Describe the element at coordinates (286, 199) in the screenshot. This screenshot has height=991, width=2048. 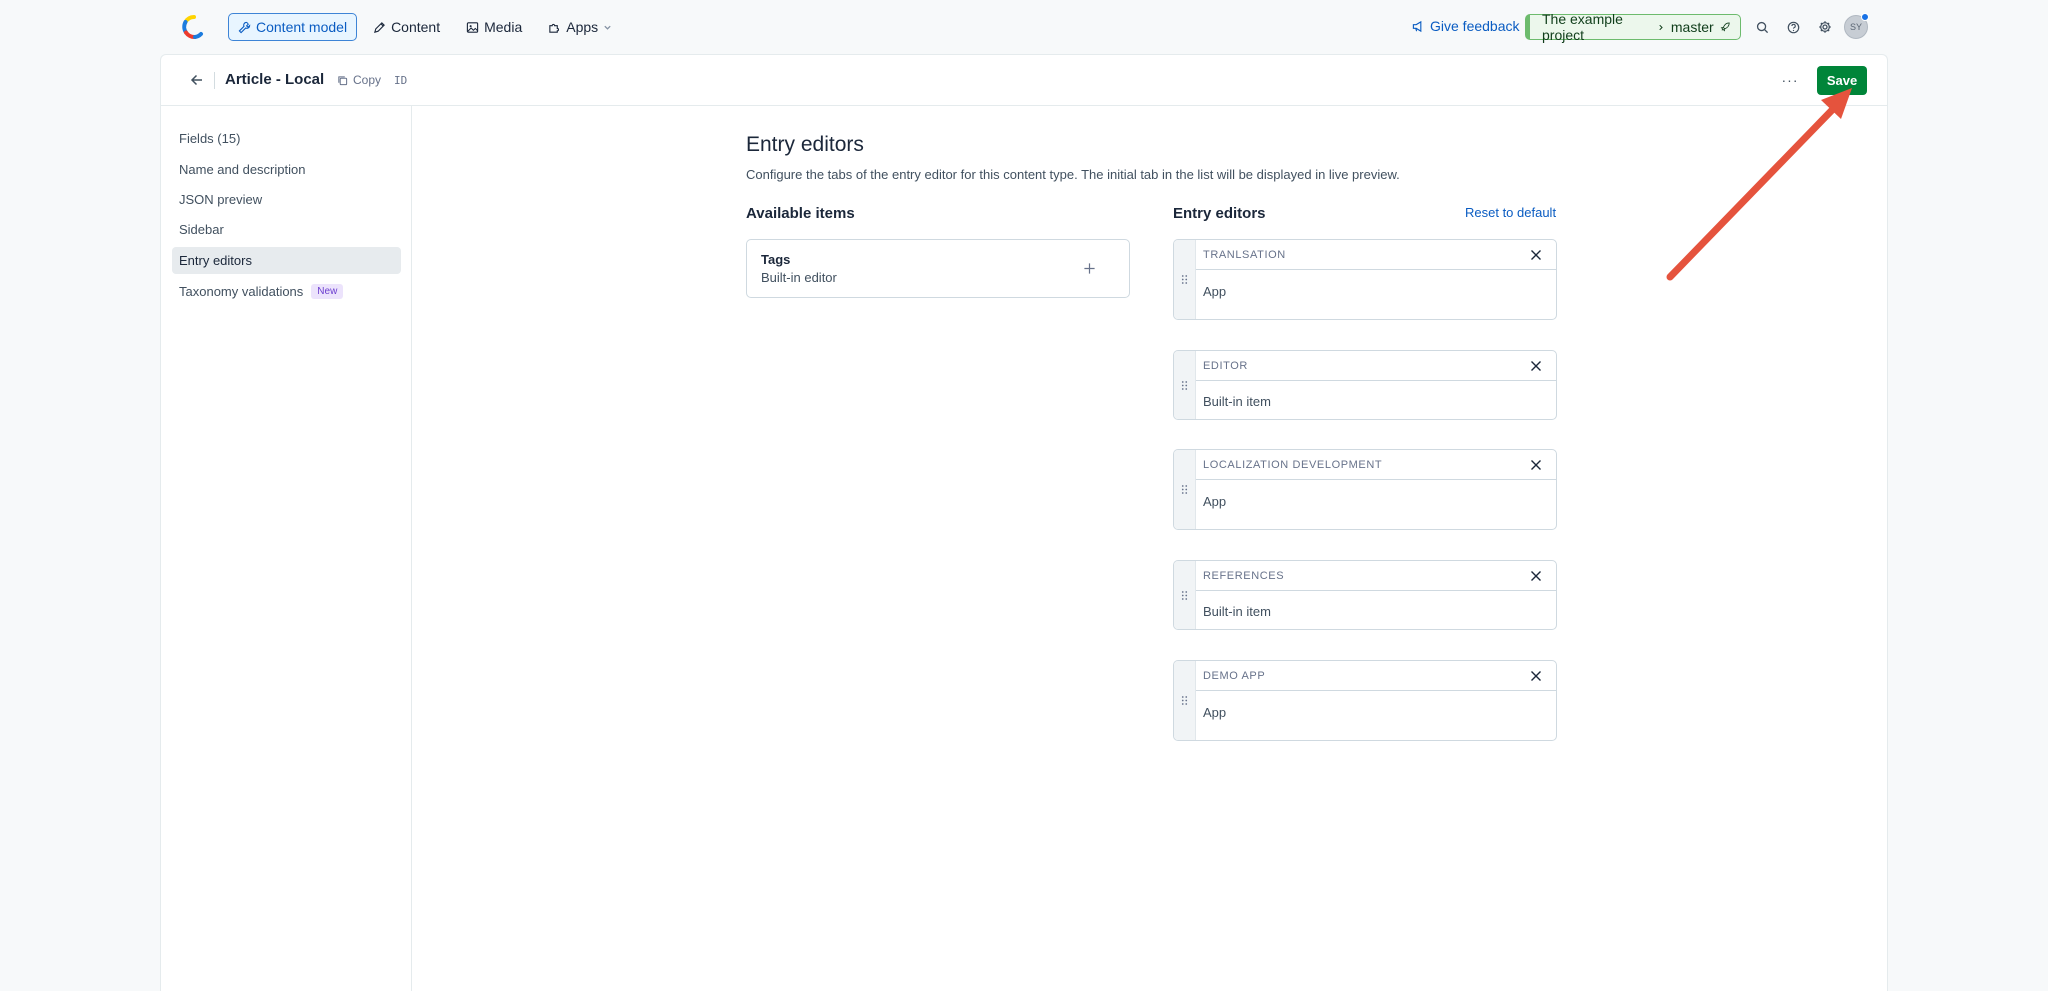
I see `sidebar-item-json-preview: JSON preview` at that location.